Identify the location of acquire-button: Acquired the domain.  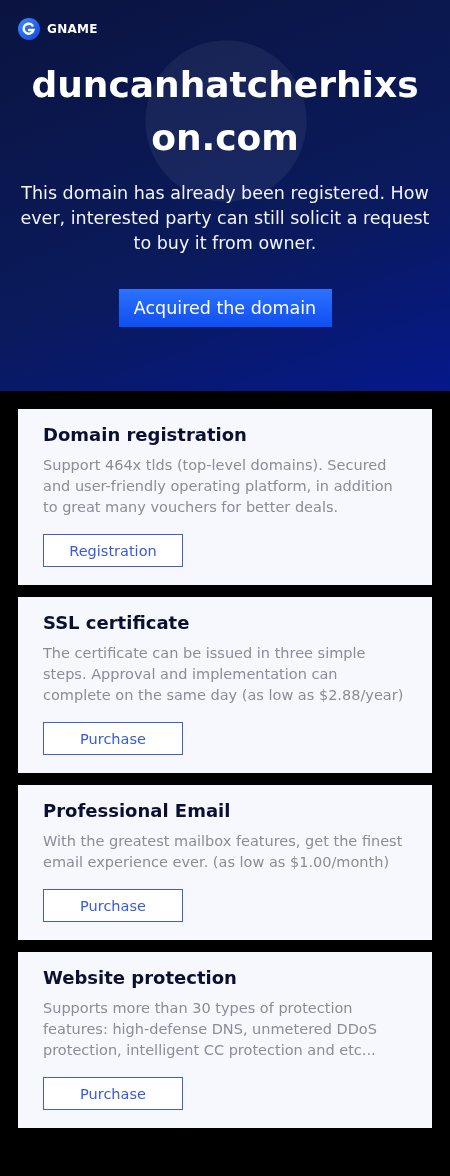
(225, 308).